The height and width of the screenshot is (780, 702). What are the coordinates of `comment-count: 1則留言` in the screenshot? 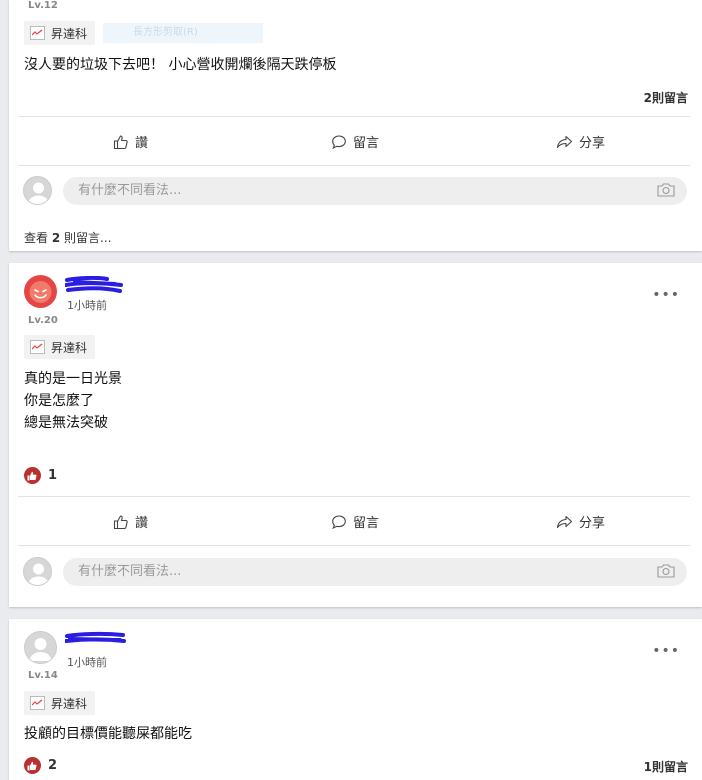 It's located at (666, 766).